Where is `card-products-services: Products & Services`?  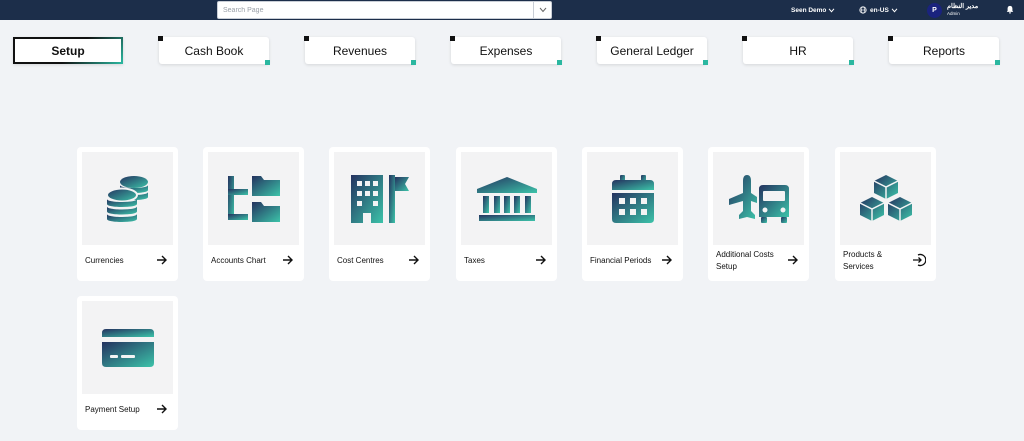 card-products-services: Products & Services is located at coordinates (885, 214).